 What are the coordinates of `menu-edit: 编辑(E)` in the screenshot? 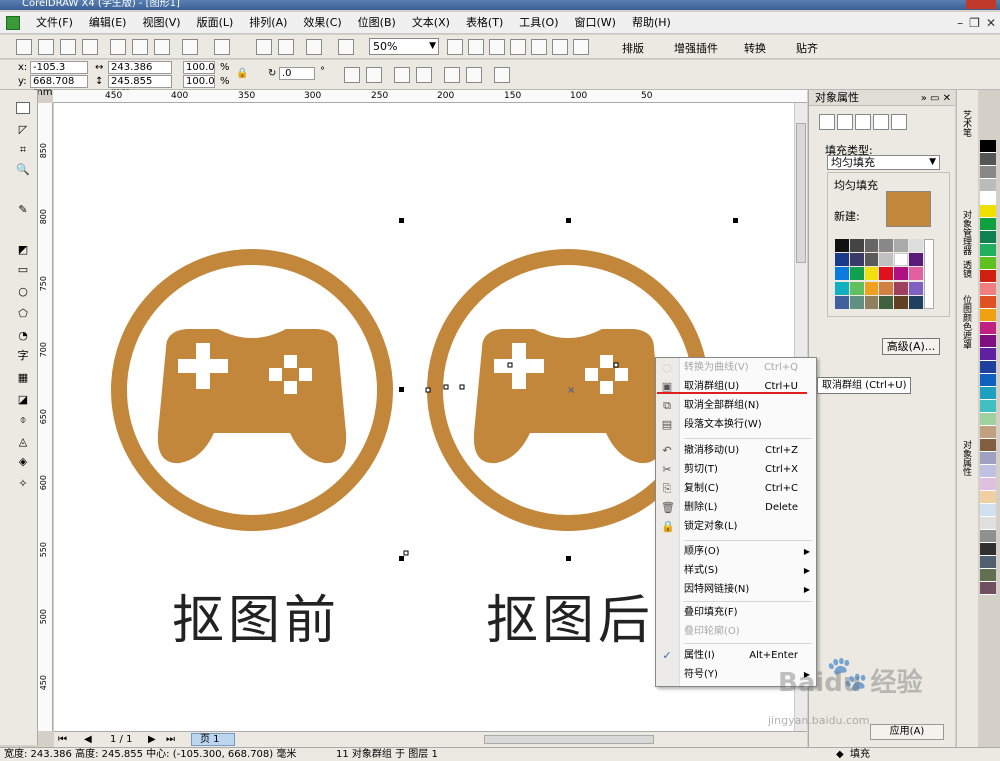 It's located at (108, 23).